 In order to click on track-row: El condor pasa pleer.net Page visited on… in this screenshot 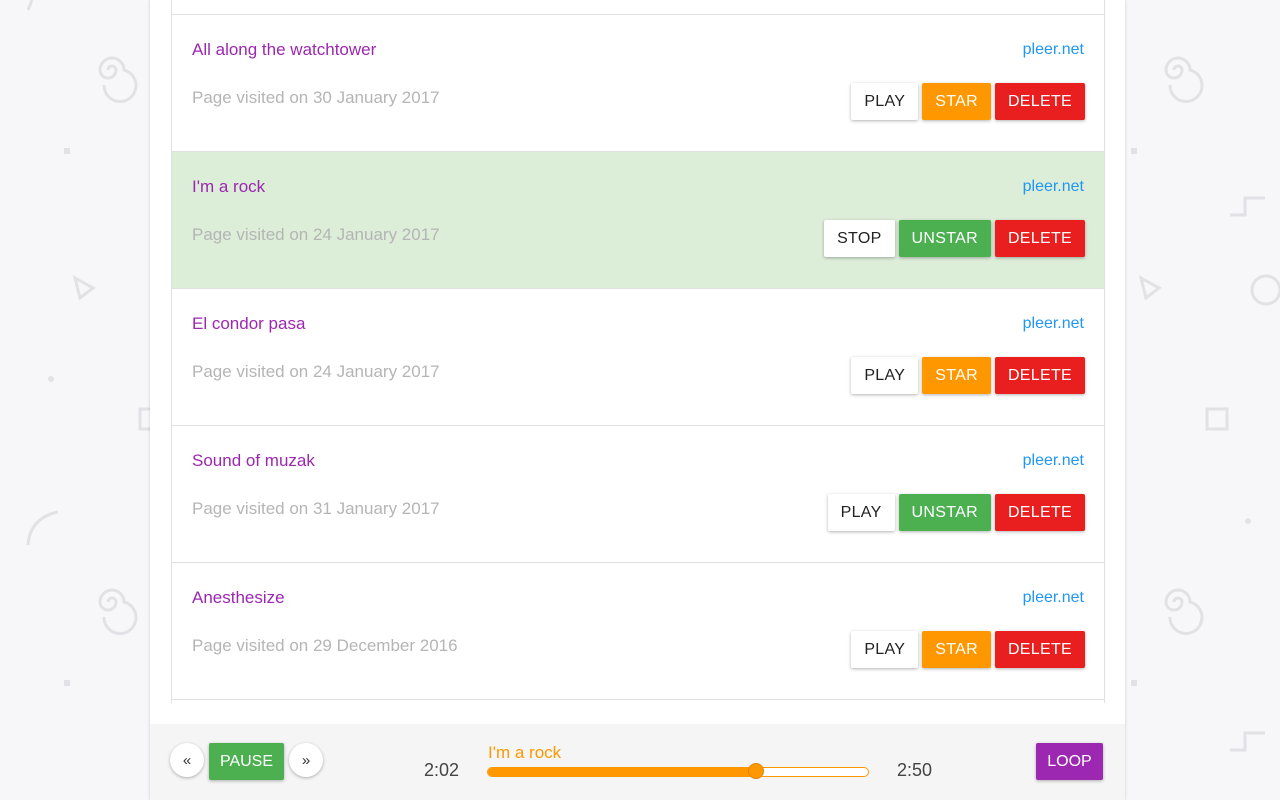, I will do `click(638, 357)`.